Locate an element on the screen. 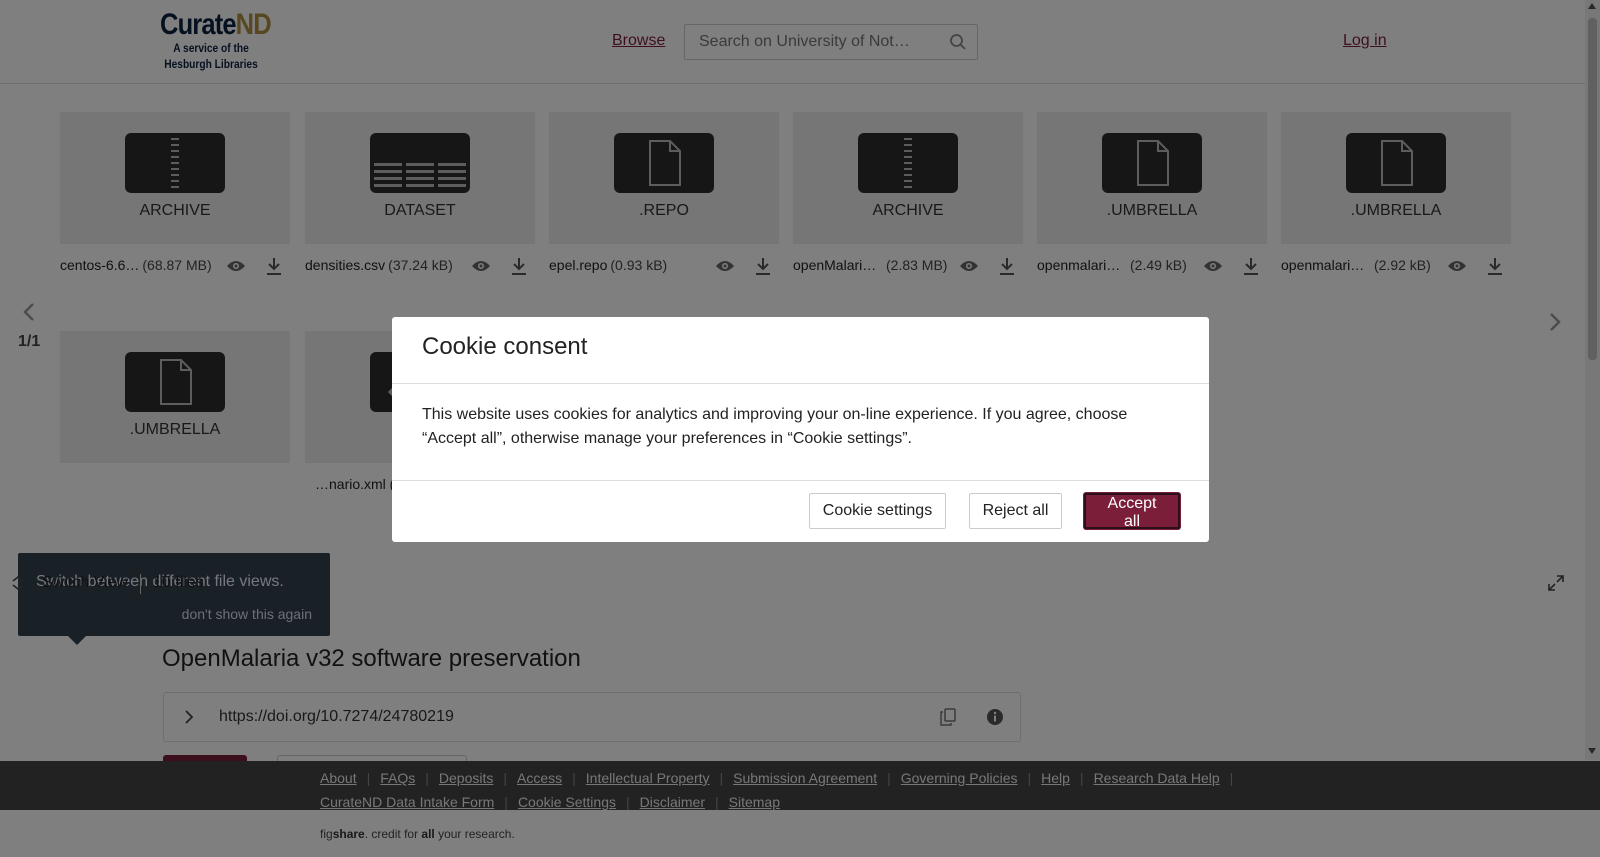 This screenshot has height=857, width=1600. cookie-settings-button: Cookie settings is located at coordinates (877, 511).